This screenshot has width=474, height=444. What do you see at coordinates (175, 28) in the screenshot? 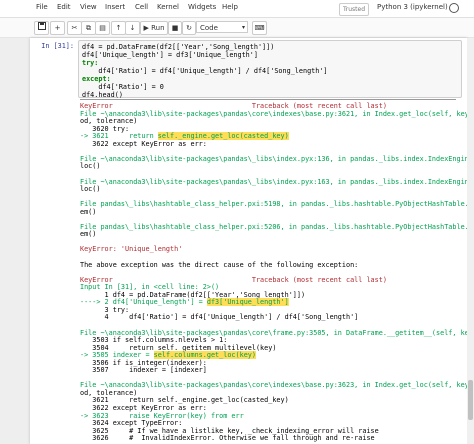
I see `interrupt-button: ■` at bounding box center [175, 28].